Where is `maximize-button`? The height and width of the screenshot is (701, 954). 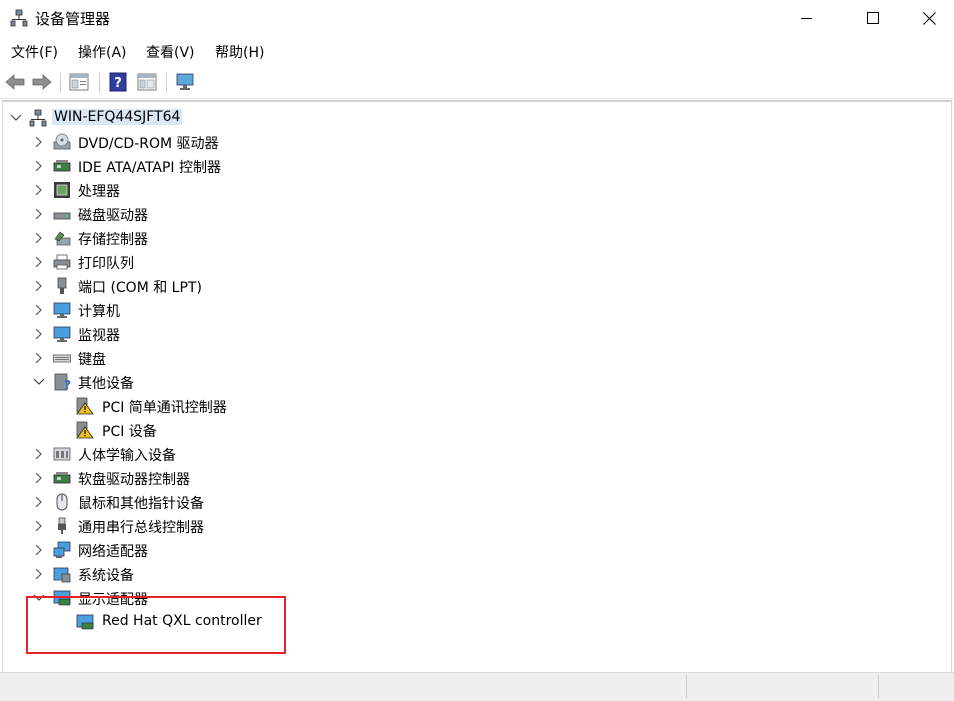
maximize-button is located at coordinates (873, 18).